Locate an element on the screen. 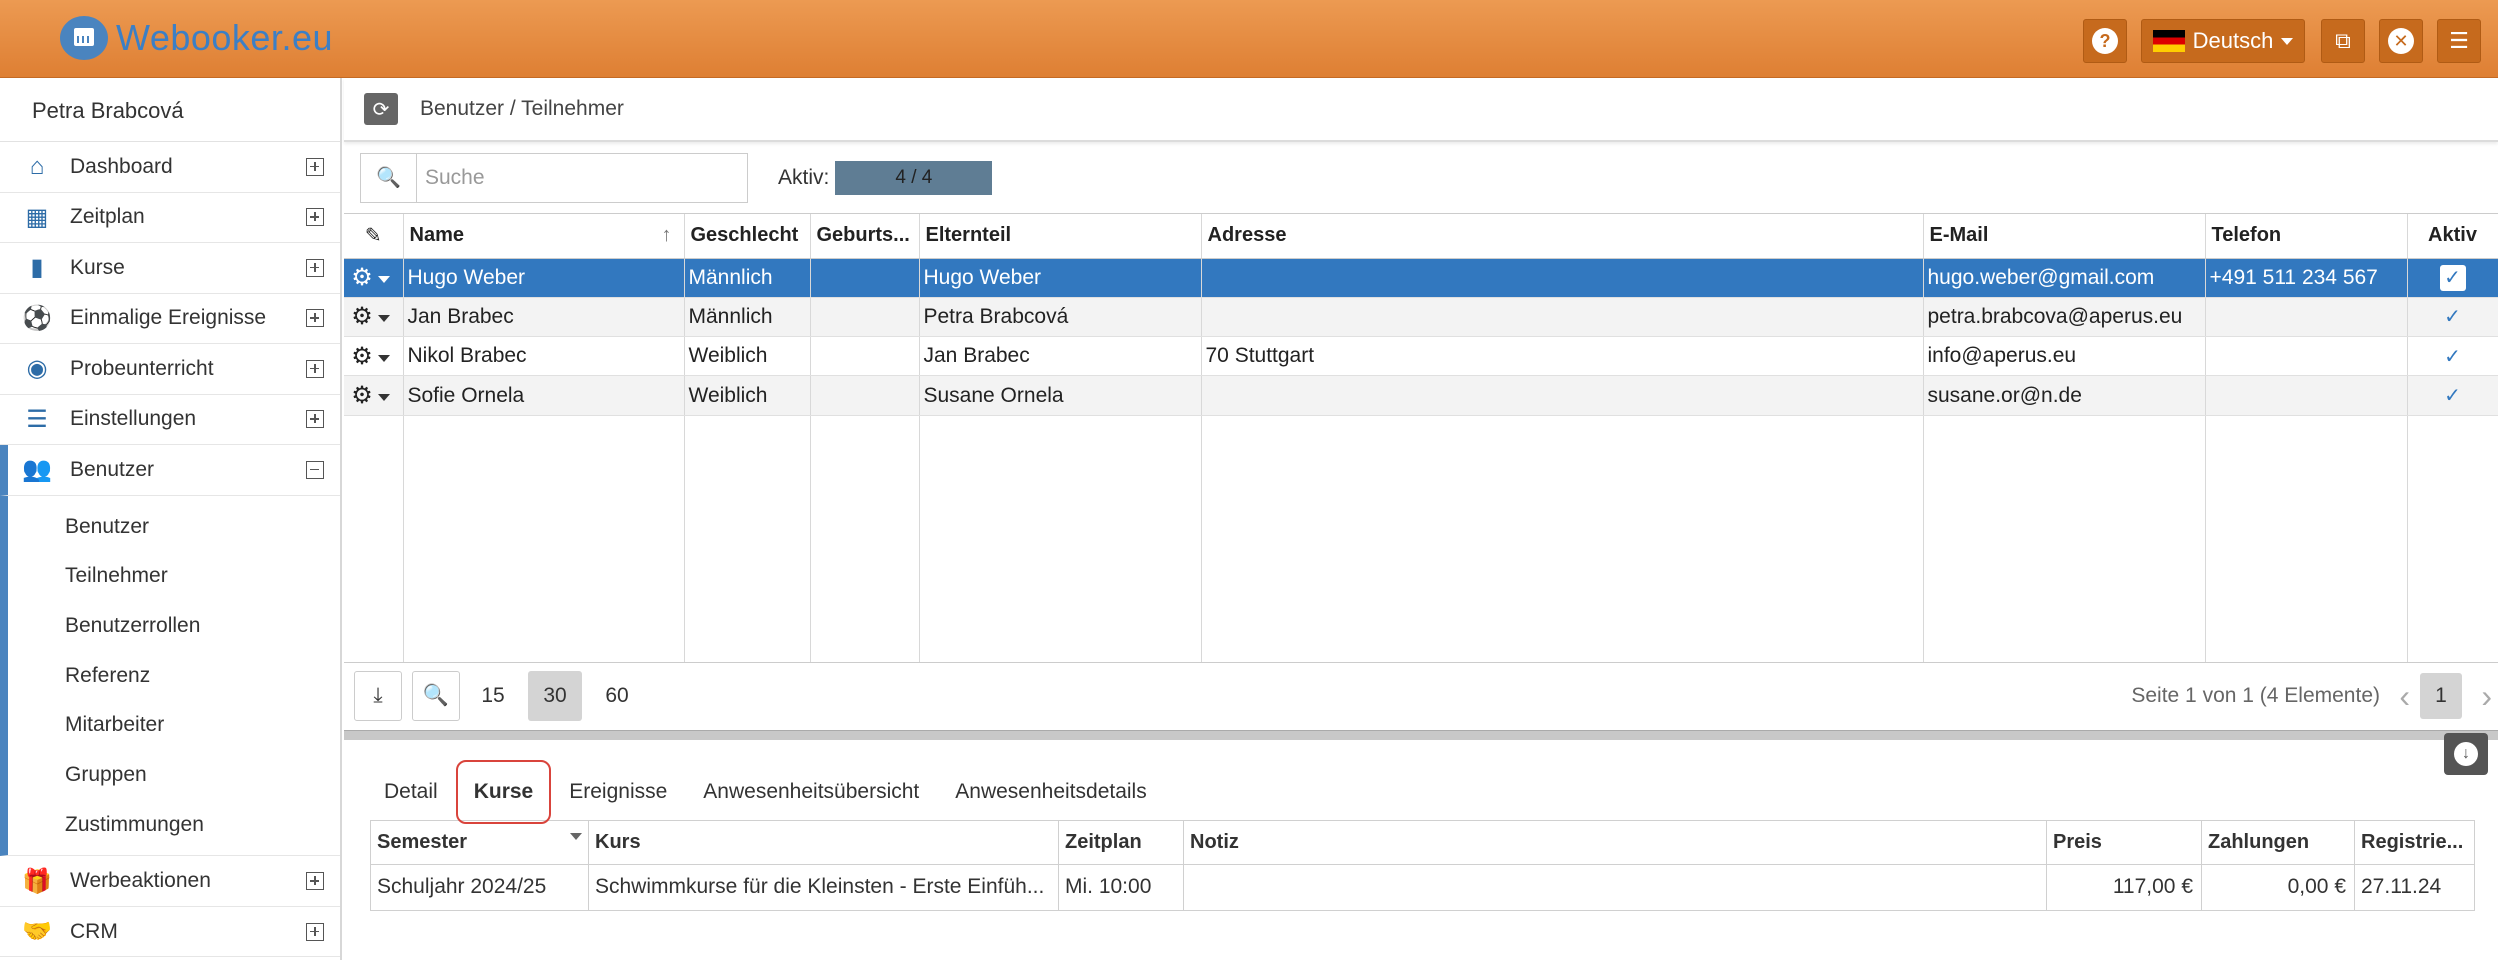 The image size is (2498, 960). page-size-60: 60 is located at coordinates (617, 696).